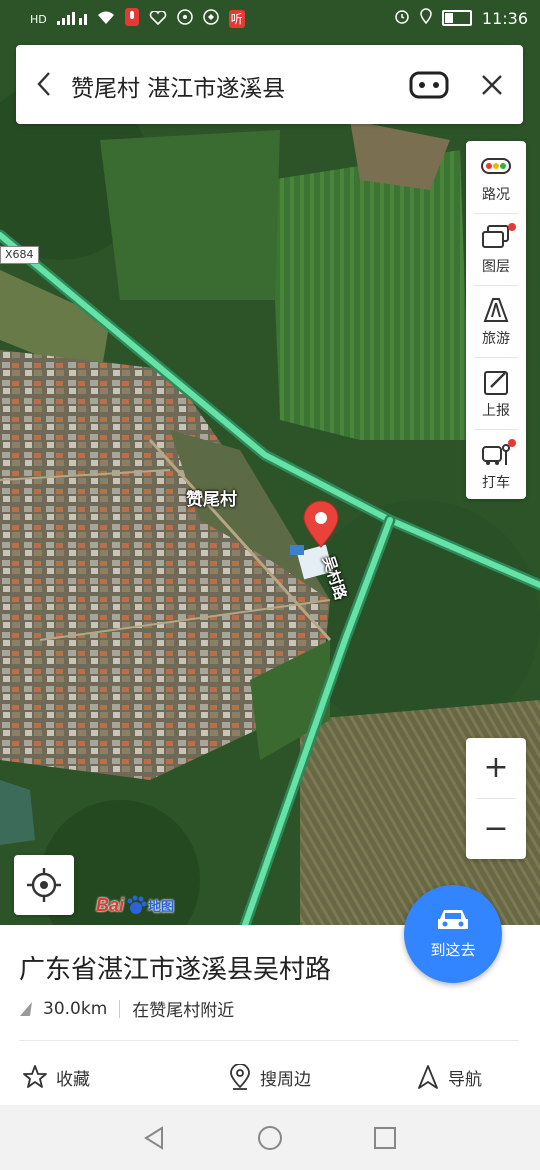  I want to click on layers-button: 图层, so click(496, 249).